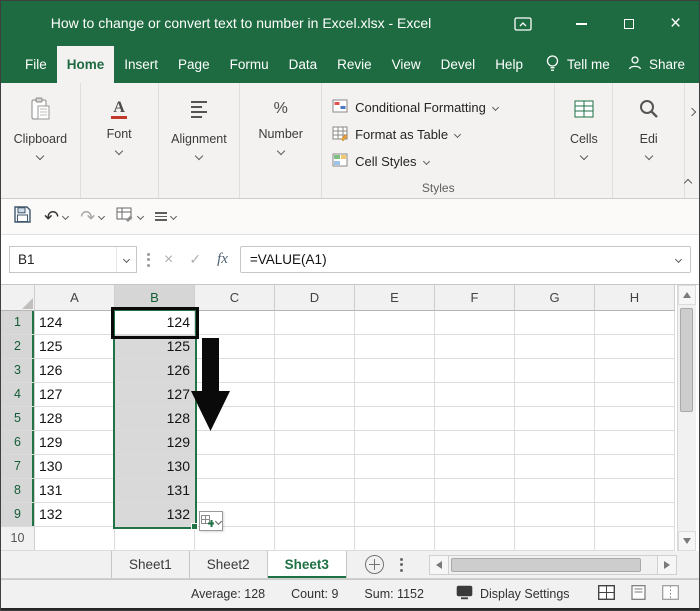 The width and height of the screenshot is (700, 611). Describe the element at coordinates (406, 64) in the screenshot. I see `menu-tab-view: View` at that location.